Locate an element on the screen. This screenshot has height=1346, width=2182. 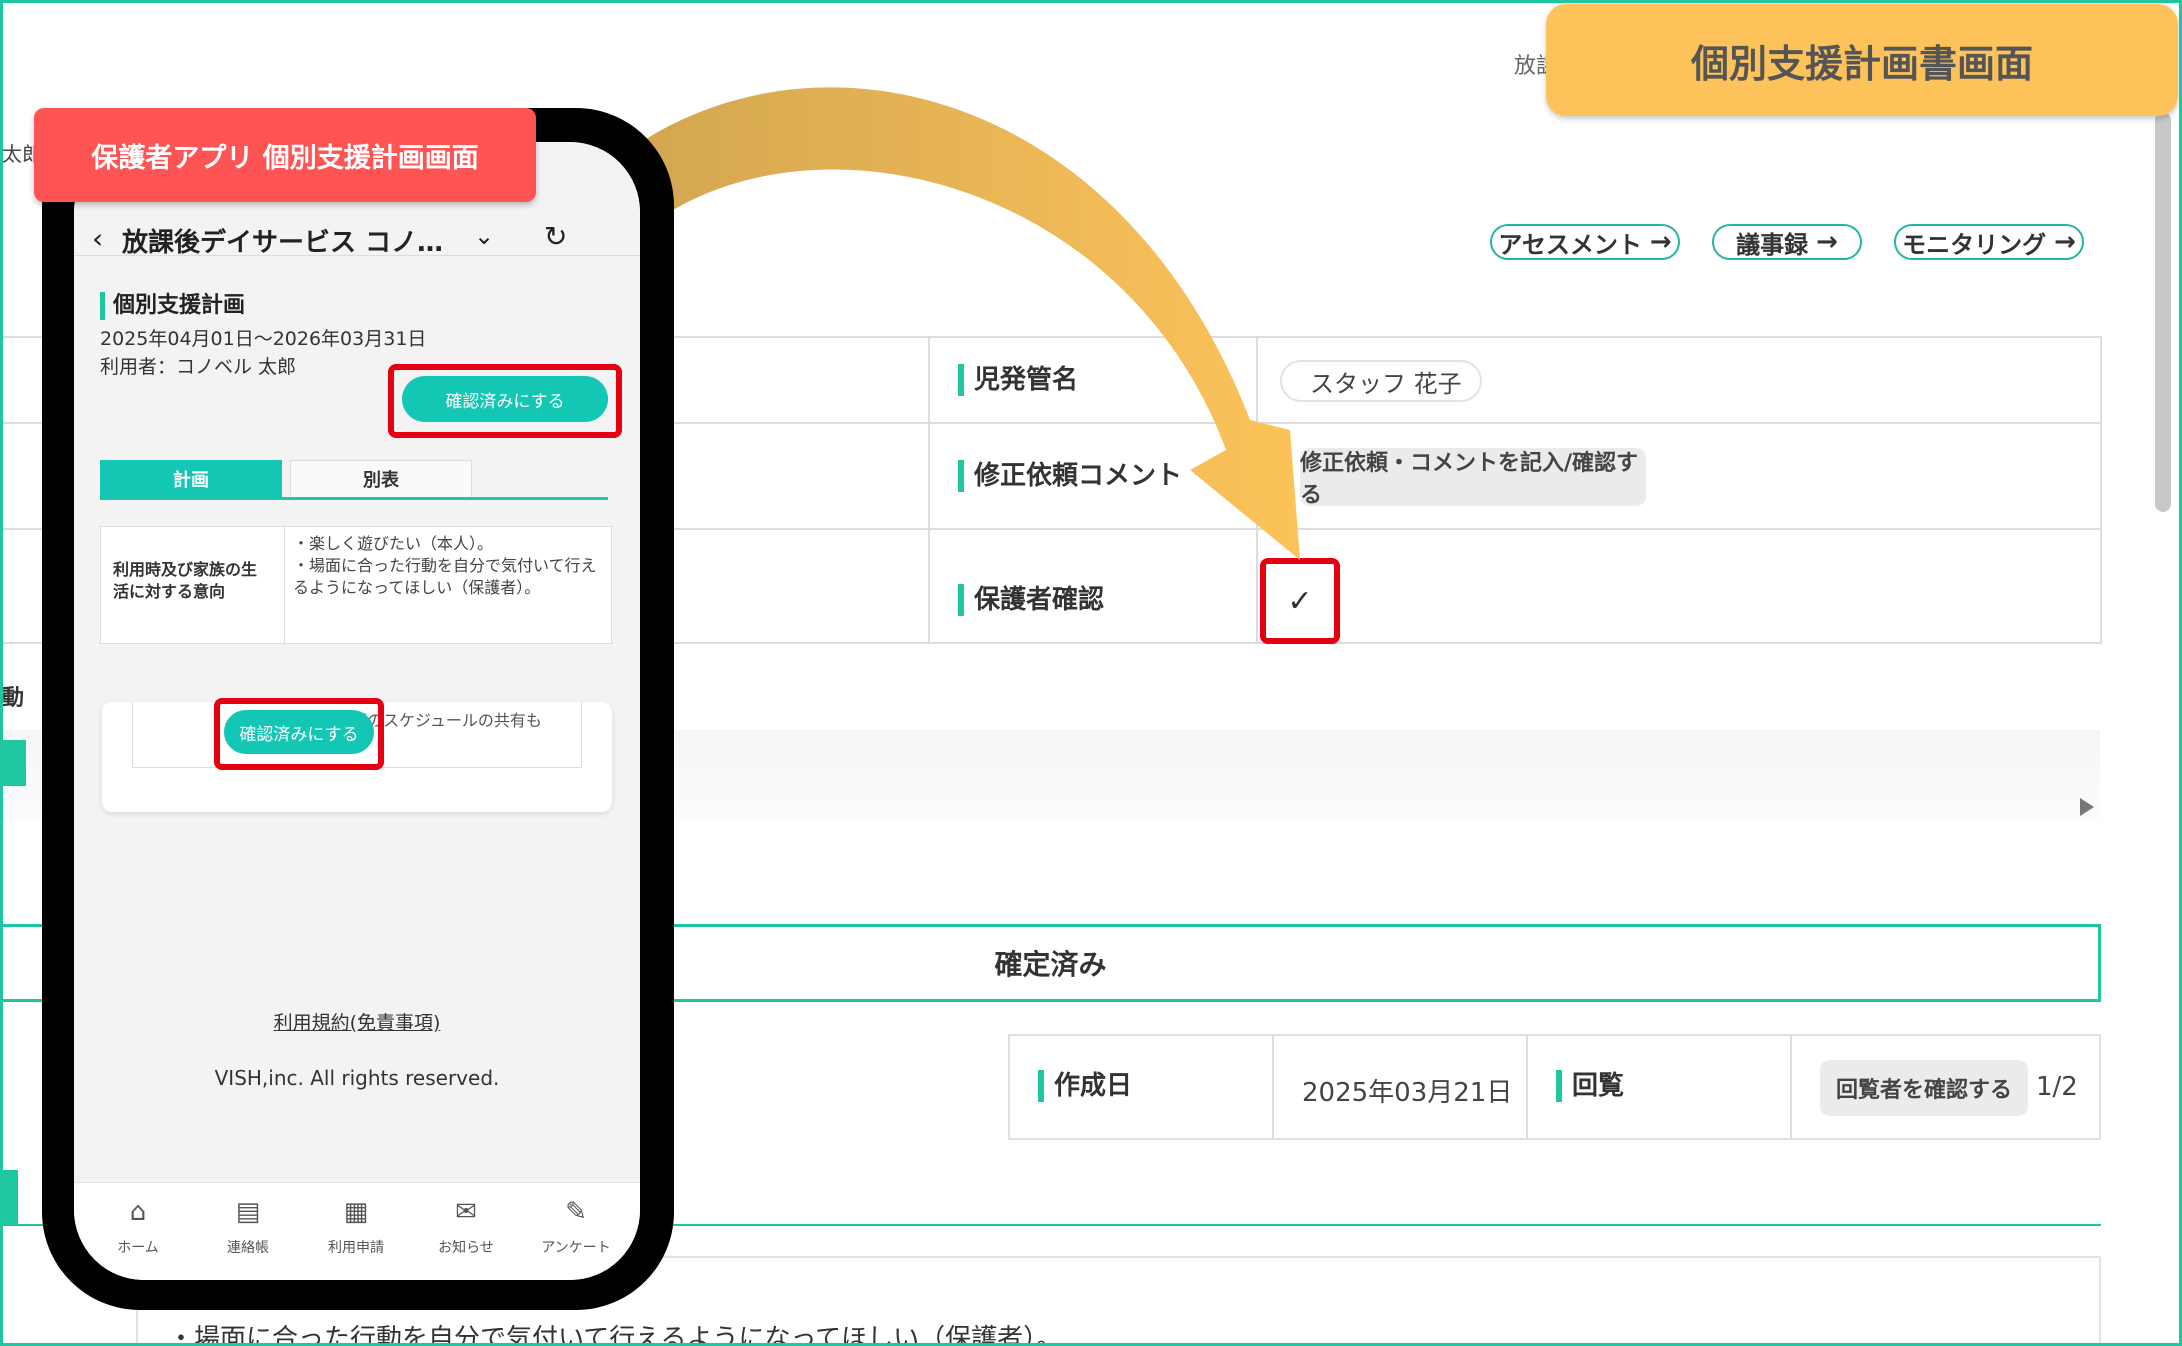
monitoring-button: モニタリング → is located at coordinates (1989, 242).